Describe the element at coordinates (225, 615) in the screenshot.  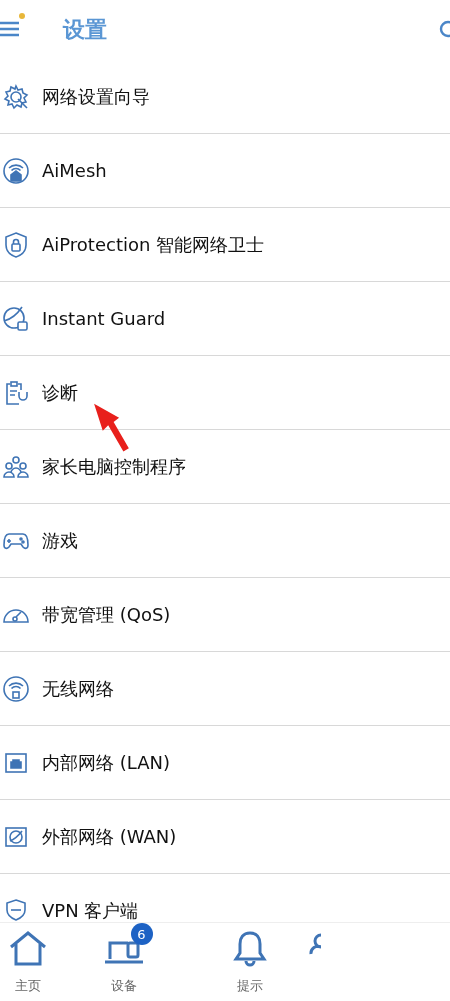
I see `settings-item: 带宽管理 (QoS)` at that location.